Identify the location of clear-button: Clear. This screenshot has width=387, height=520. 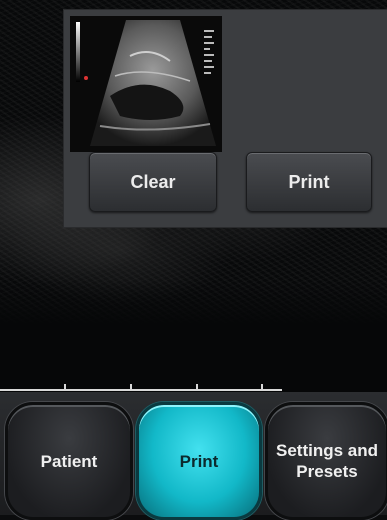
(153, 182).